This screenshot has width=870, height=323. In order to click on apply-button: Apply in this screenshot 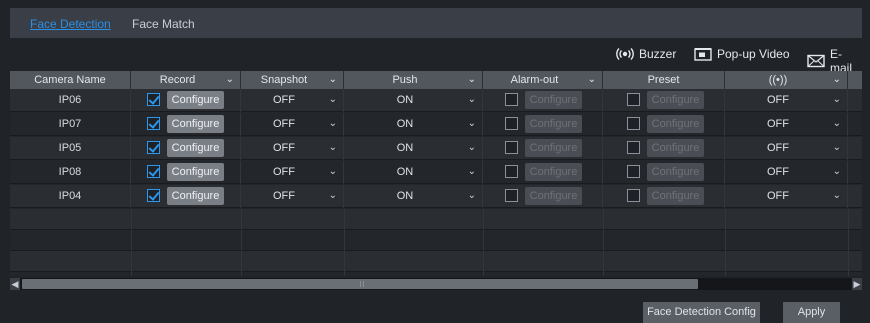, I will do `click(811, 312)`.